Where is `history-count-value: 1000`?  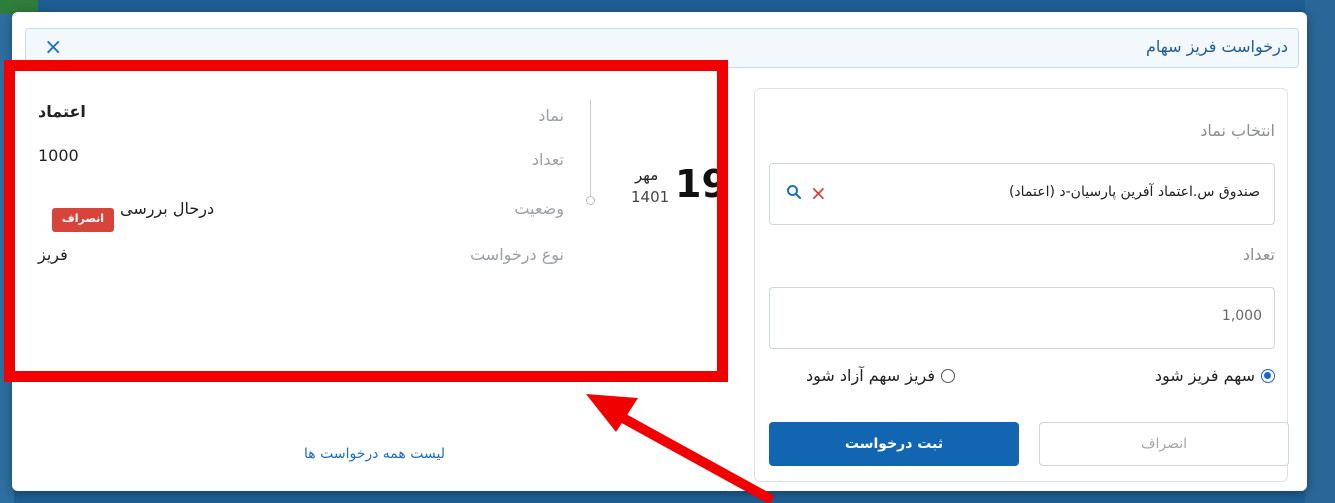 history-count-value: 1000 is located at coordinates (58, 155).